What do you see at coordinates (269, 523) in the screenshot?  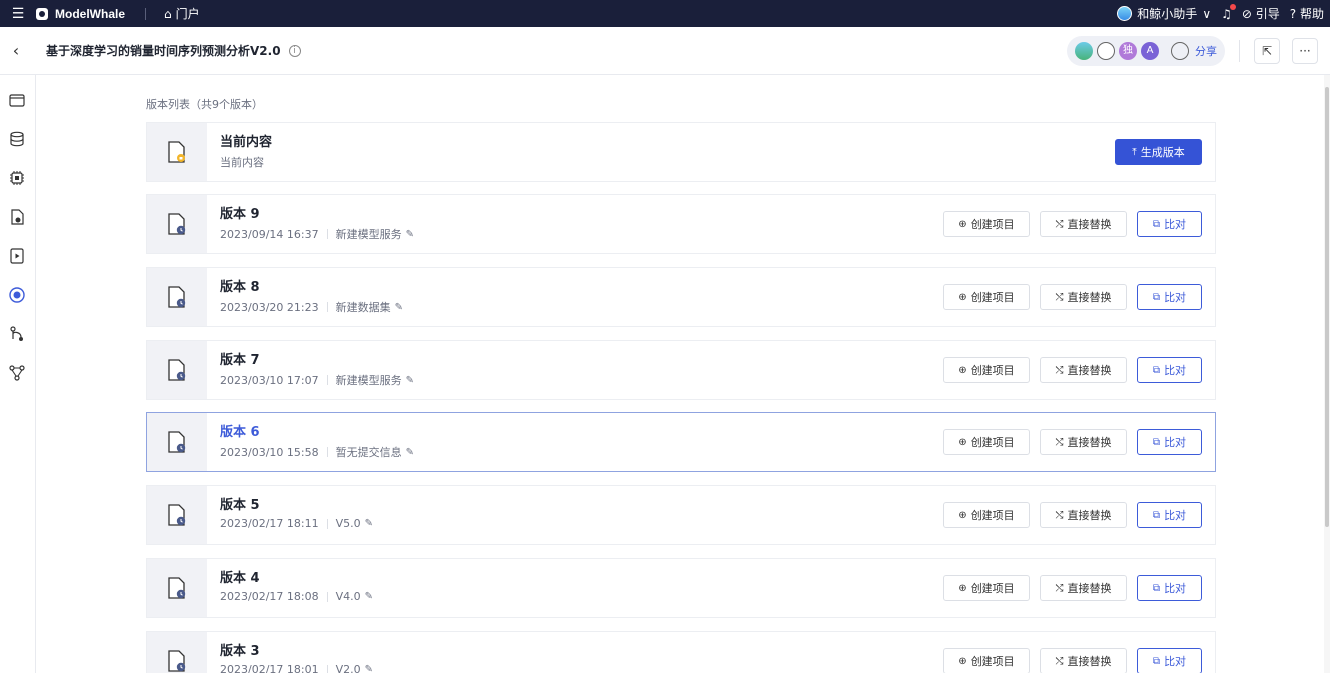 I see `version-date: 2023/02/17 18:11` at bounding box center [269, 523].